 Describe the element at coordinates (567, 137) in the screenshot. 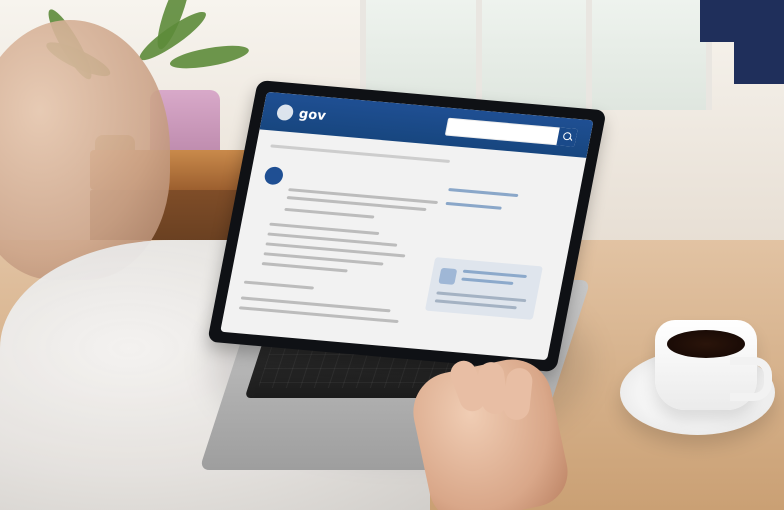

I see `search-button` at that location.